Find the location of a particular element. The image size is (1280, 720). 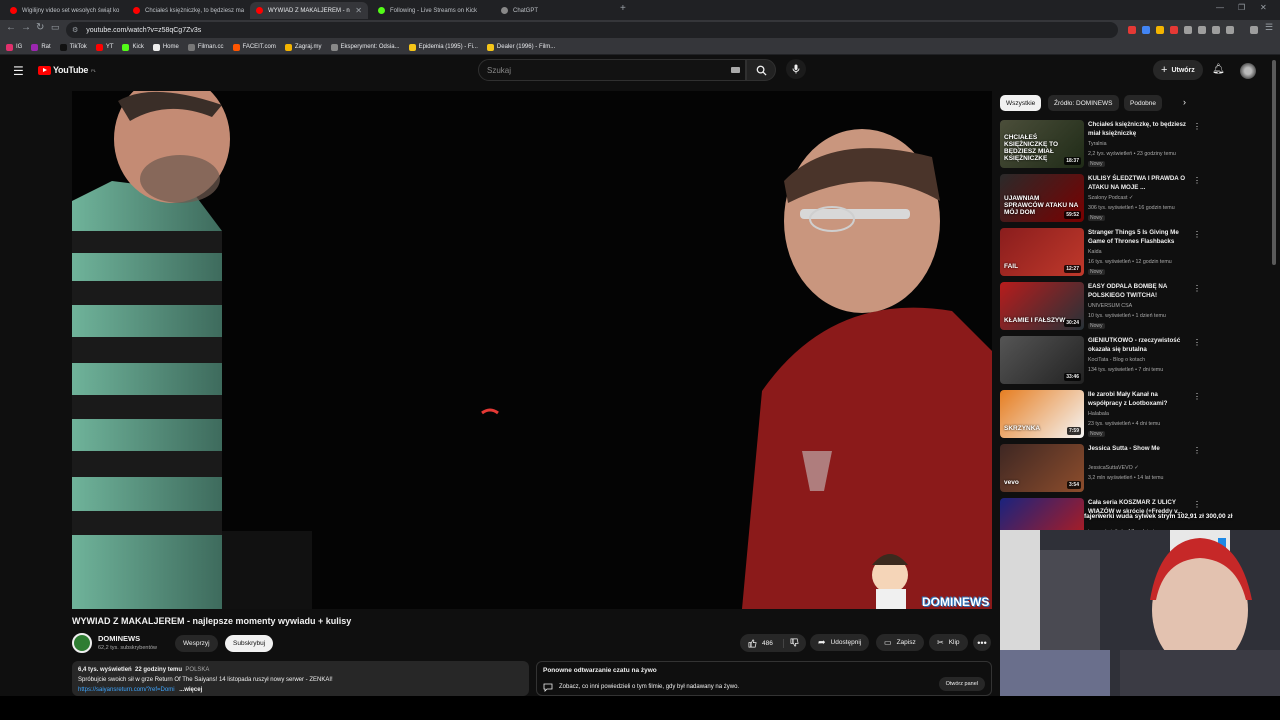

link-icon is located at coordinates (1230, 30).